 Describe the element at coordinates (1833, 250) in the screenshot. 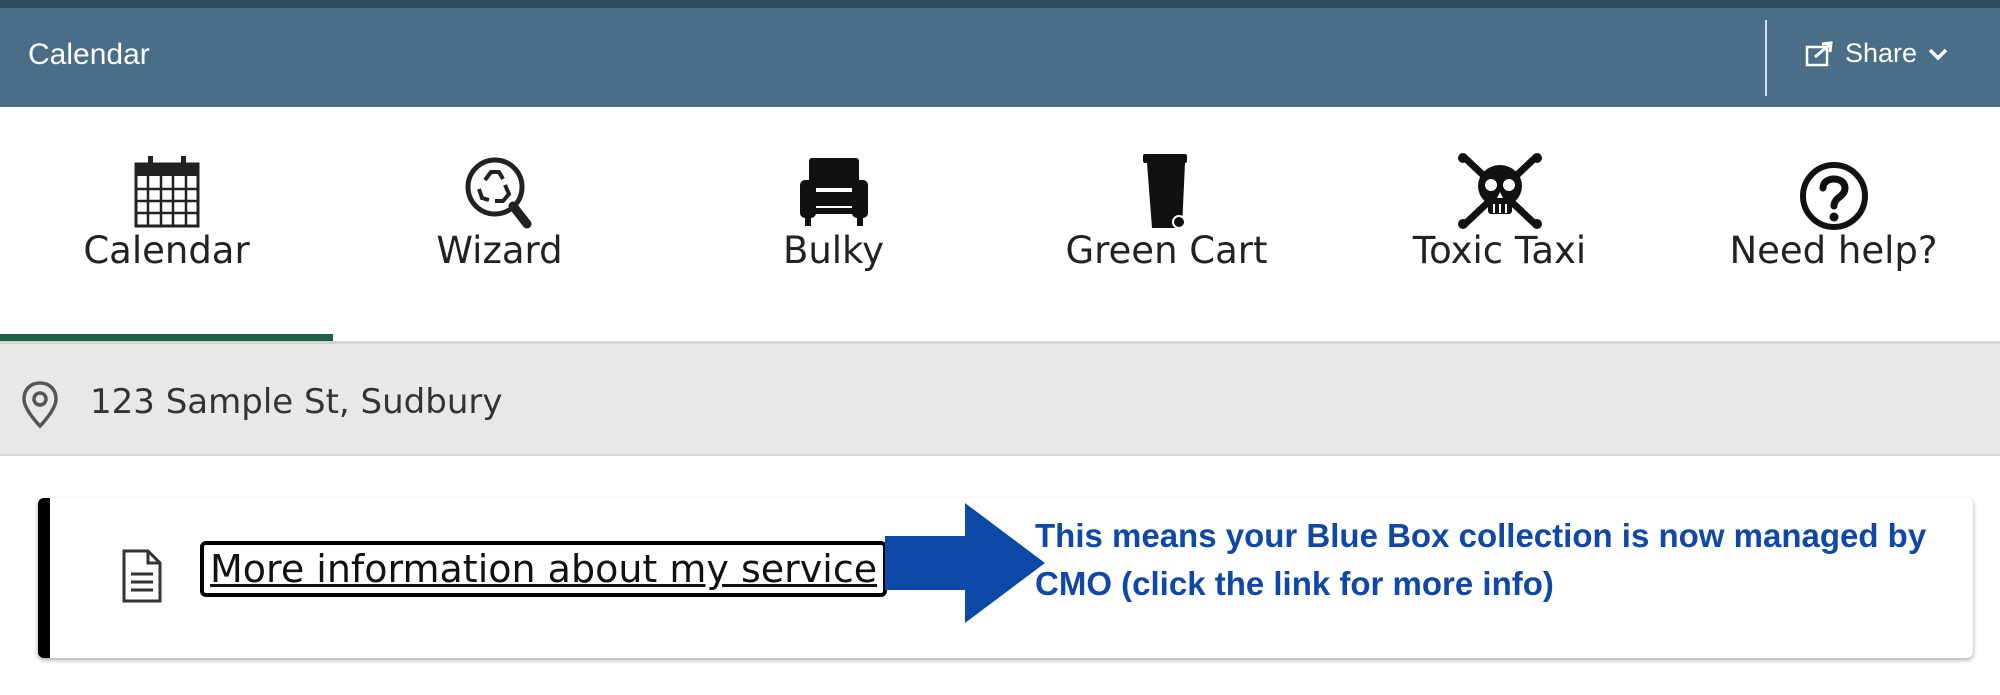

I see `tab-need-help-label: Need help?` at that location.